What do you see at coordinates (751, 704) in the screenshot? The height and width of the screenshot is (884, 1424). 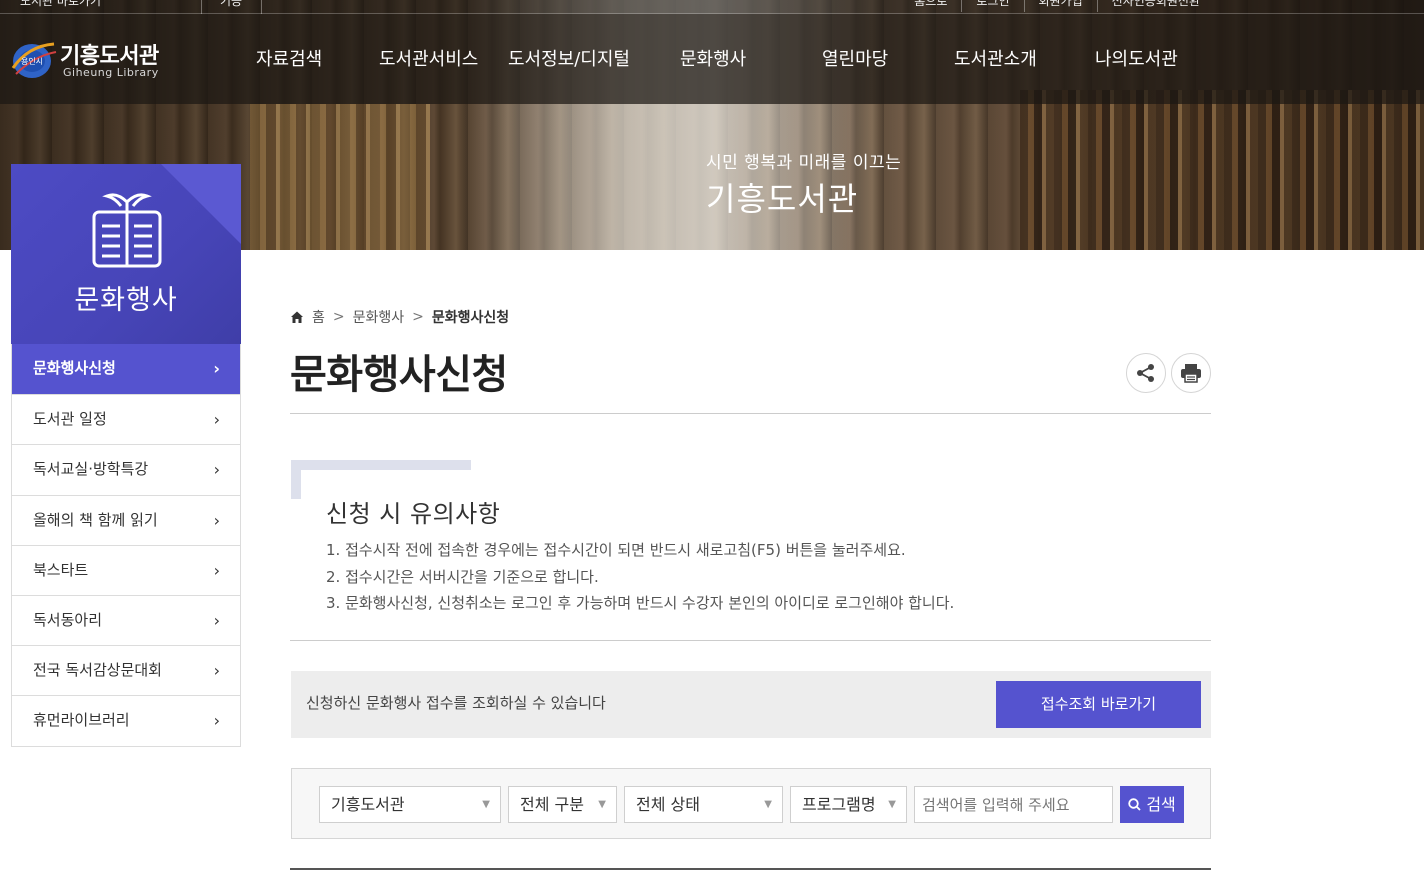 I see `application-lookup-box: 신청하신 문화행사 접수를 조회하실 수 있습니다 접수조회 바로가기` at bounding box center [751, 704].